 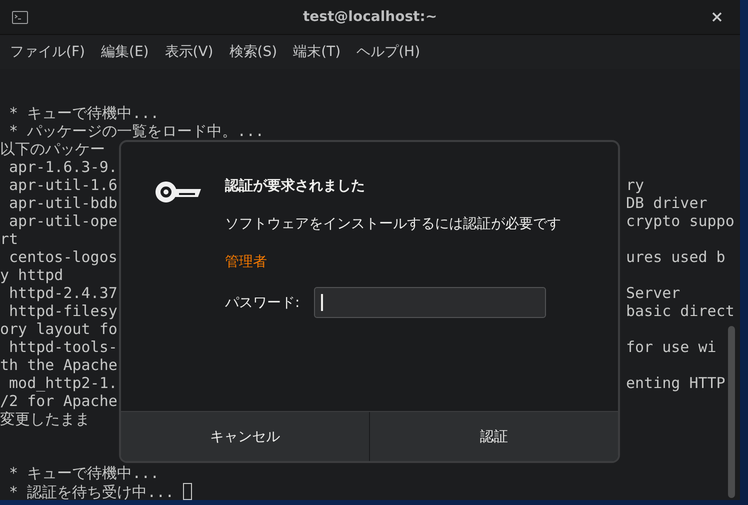 What do you see at coordinates (680, 311) in the screenshot?
I see `terminal-line: basic direct` at bounding box center [680, 311].